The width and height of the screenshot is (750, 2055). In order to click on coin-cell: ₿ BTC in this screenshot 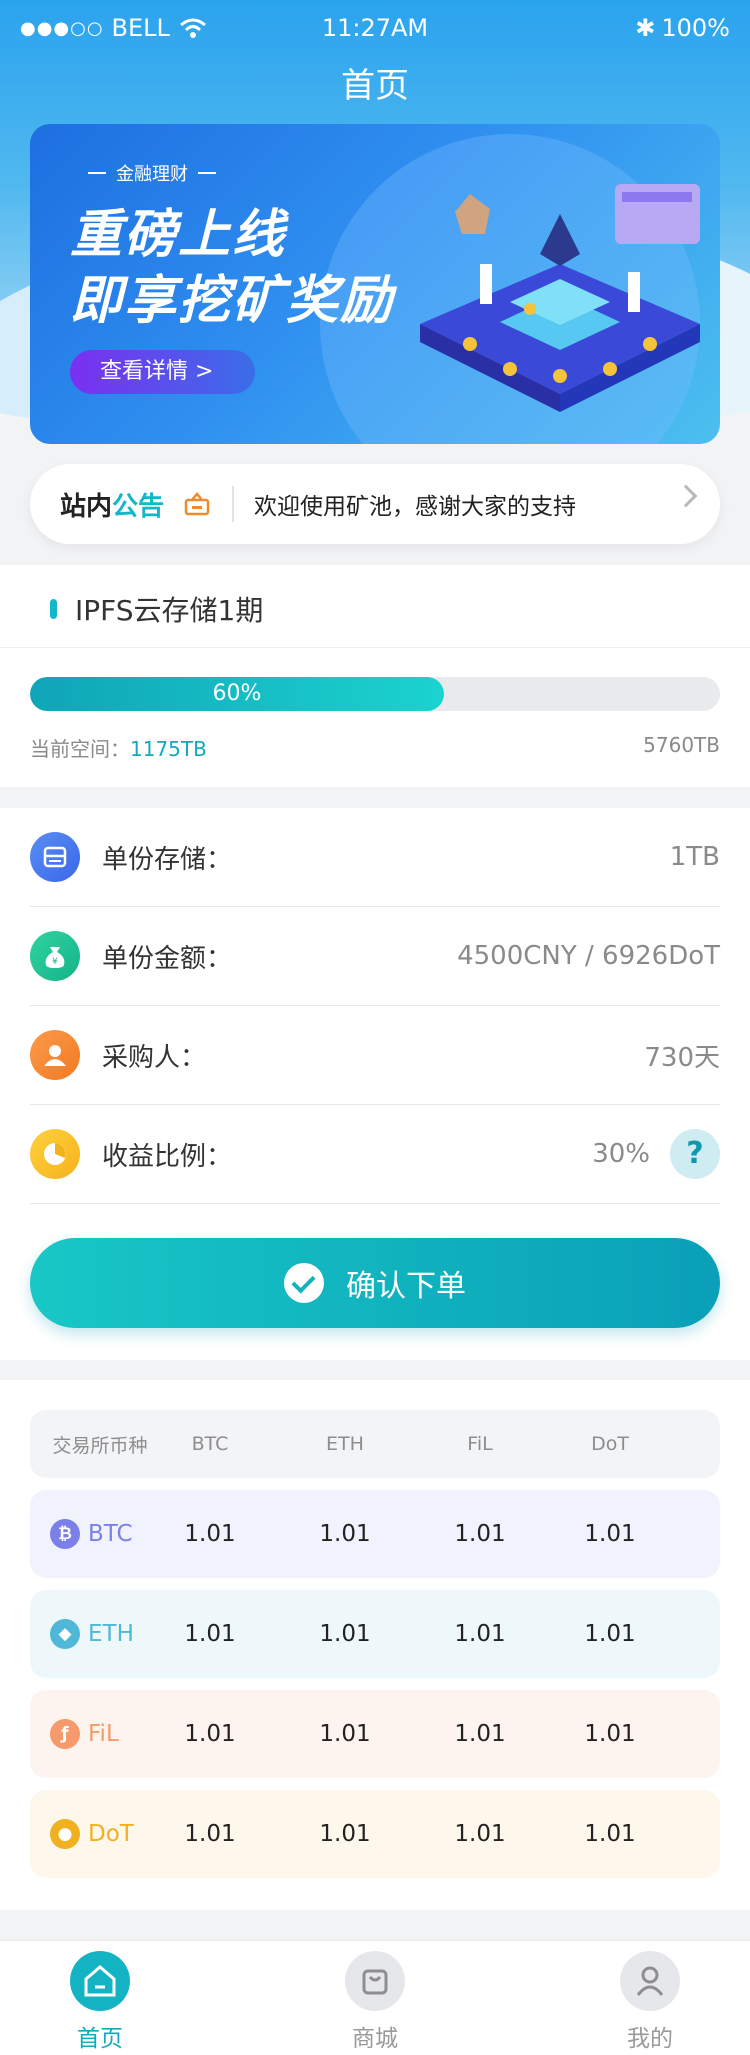, I will do `click(105, 1534)`.